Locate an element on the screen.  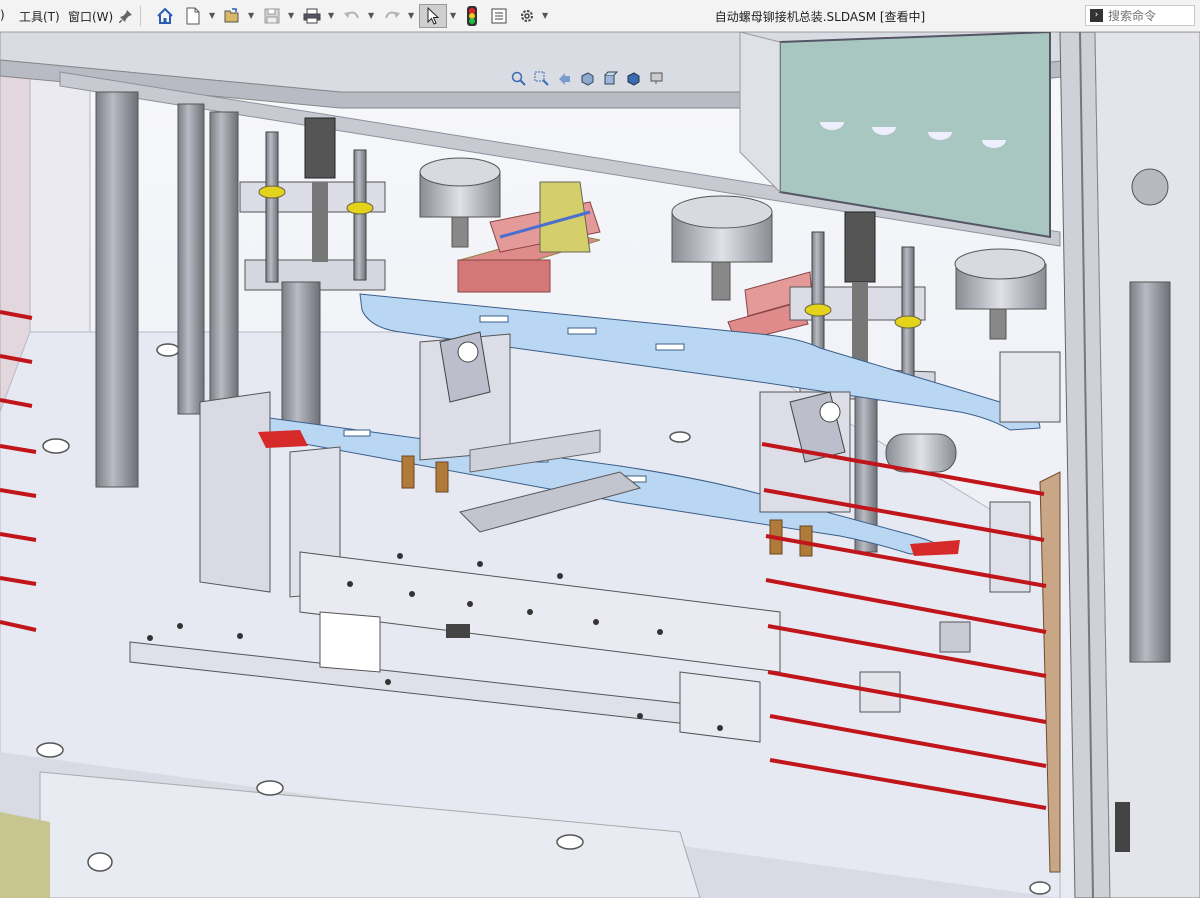
redo-icon is located at coordinates (392, 16).